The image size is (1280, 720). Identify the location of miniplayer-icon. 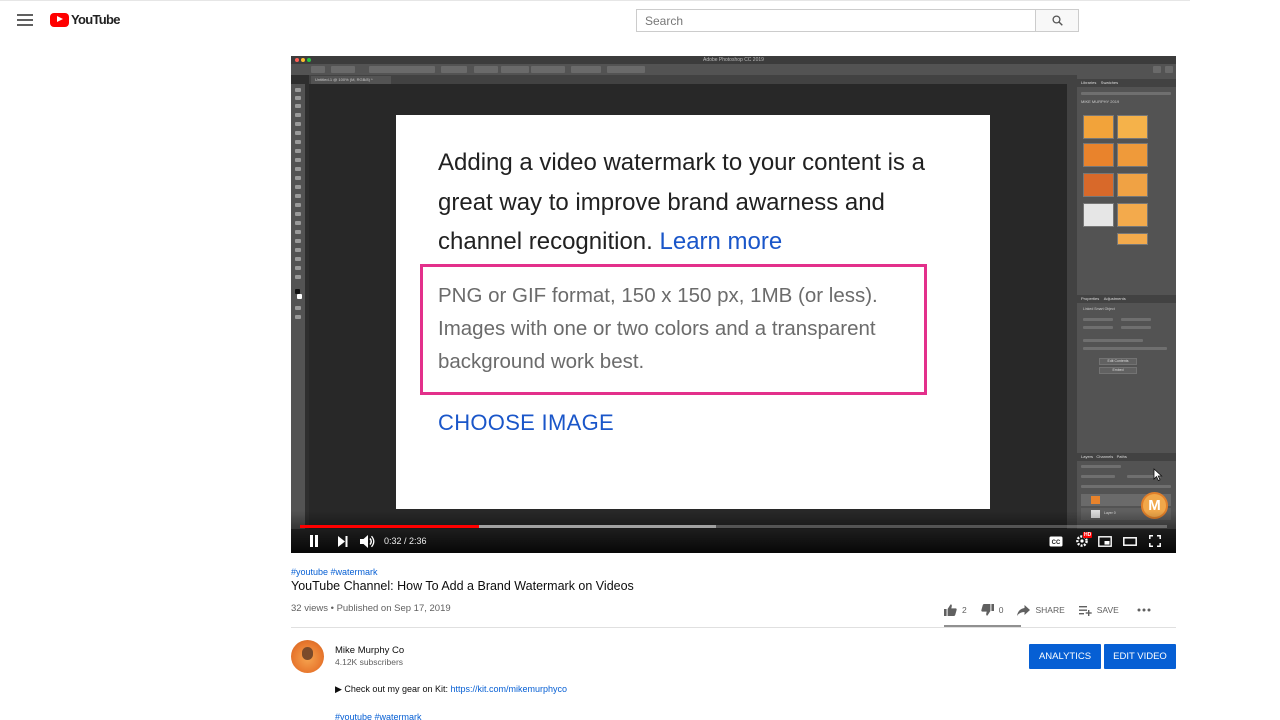
(1105, 541).